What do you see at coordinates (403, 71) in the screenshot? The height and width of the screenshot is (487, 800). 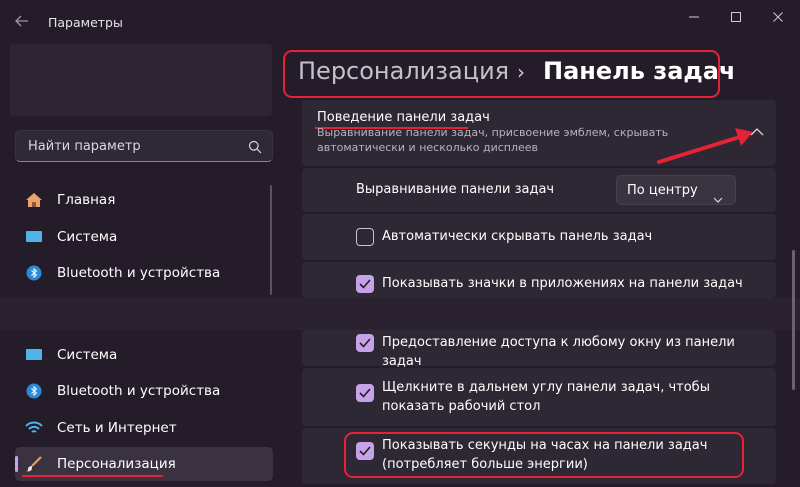 I see `breadcrumb-parent: Персонализация` at bounding box center [403, 71].